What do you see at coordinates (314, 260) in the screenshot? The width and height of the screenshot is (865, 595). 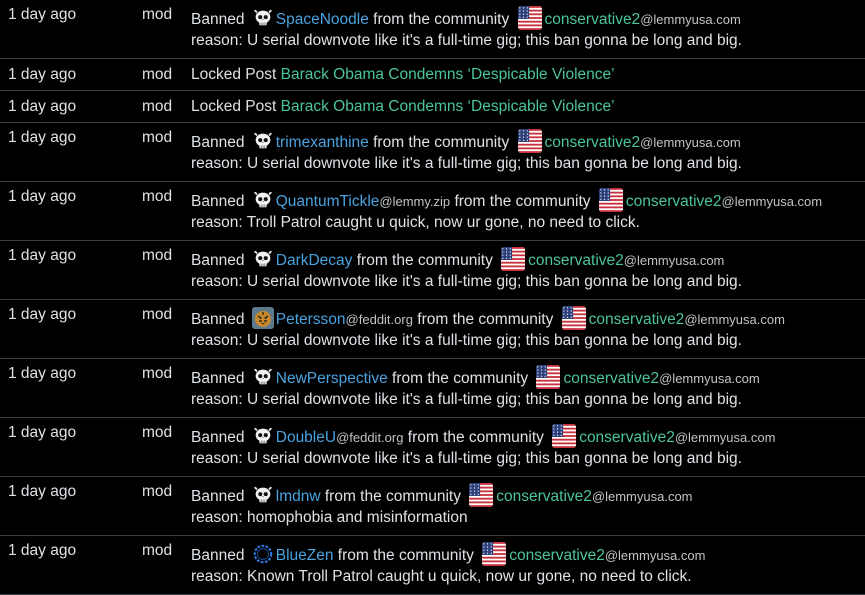 I see `user-link: DarkDecay` at bounding box center [314, 260].